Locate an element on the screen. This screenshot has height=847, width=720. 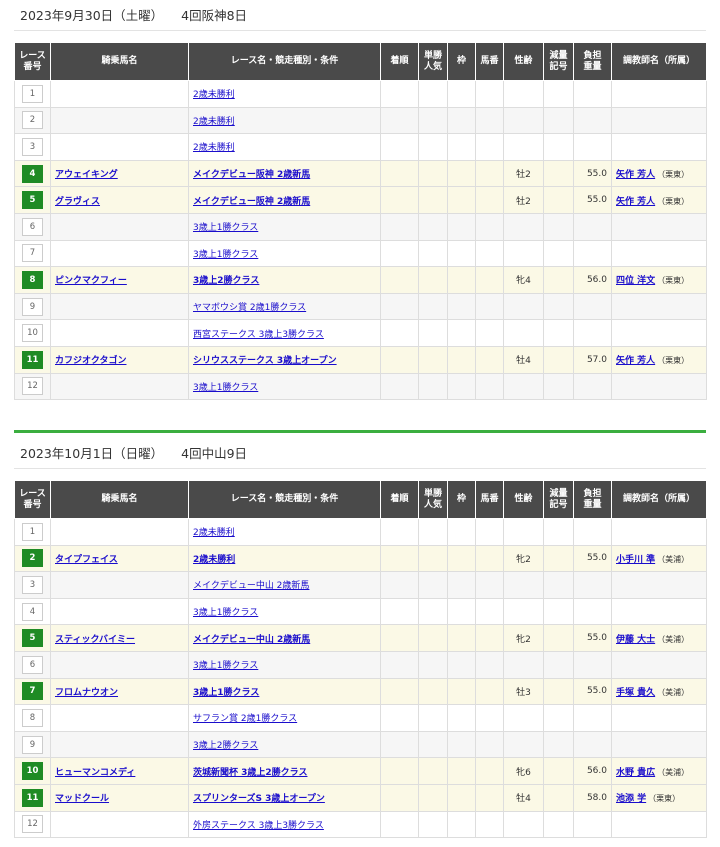
horse-name-link: グラヴィス is located at coordinates (77, 202).